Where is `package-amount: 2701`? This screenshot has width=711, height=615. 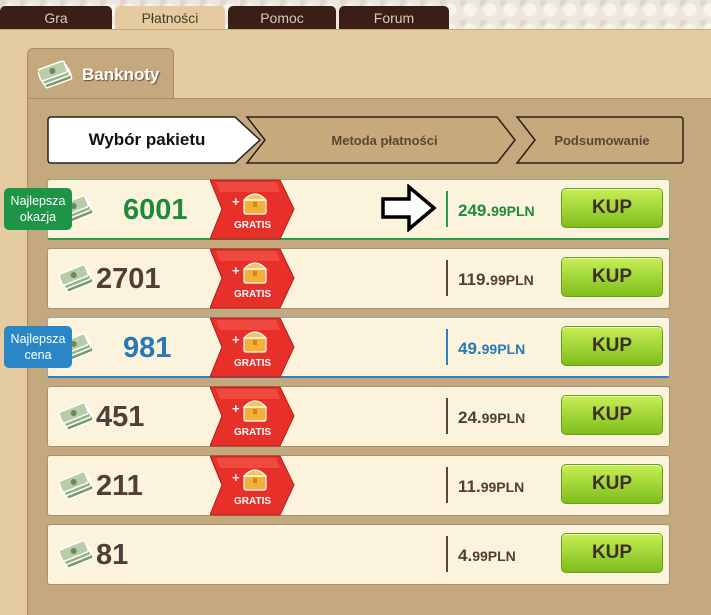
package-amount: 2701 is located at coordinates (128, 279).